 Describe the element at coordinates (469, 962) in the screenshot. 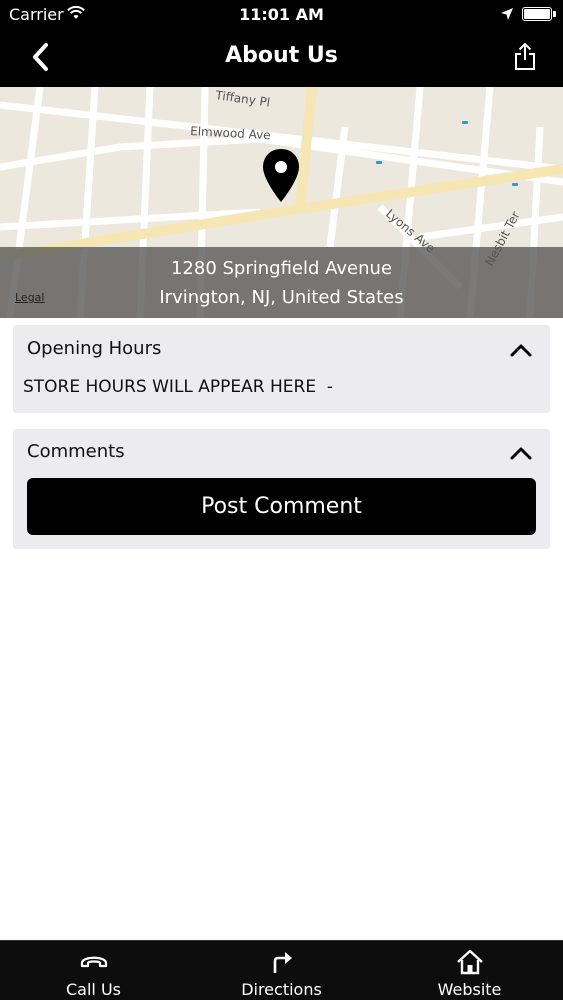

I see `home-icon` at that location.